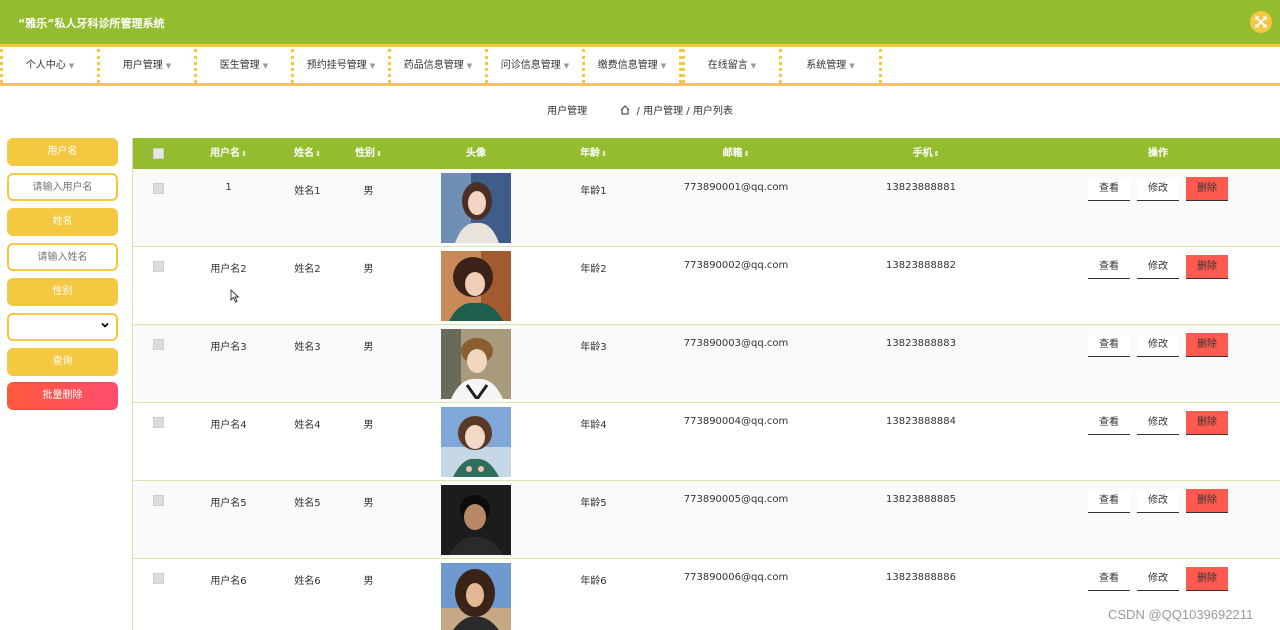  Describe the element at coordinates (433, 65) in the screenshot. I see `nav-label: 药品信息管理` at that location.